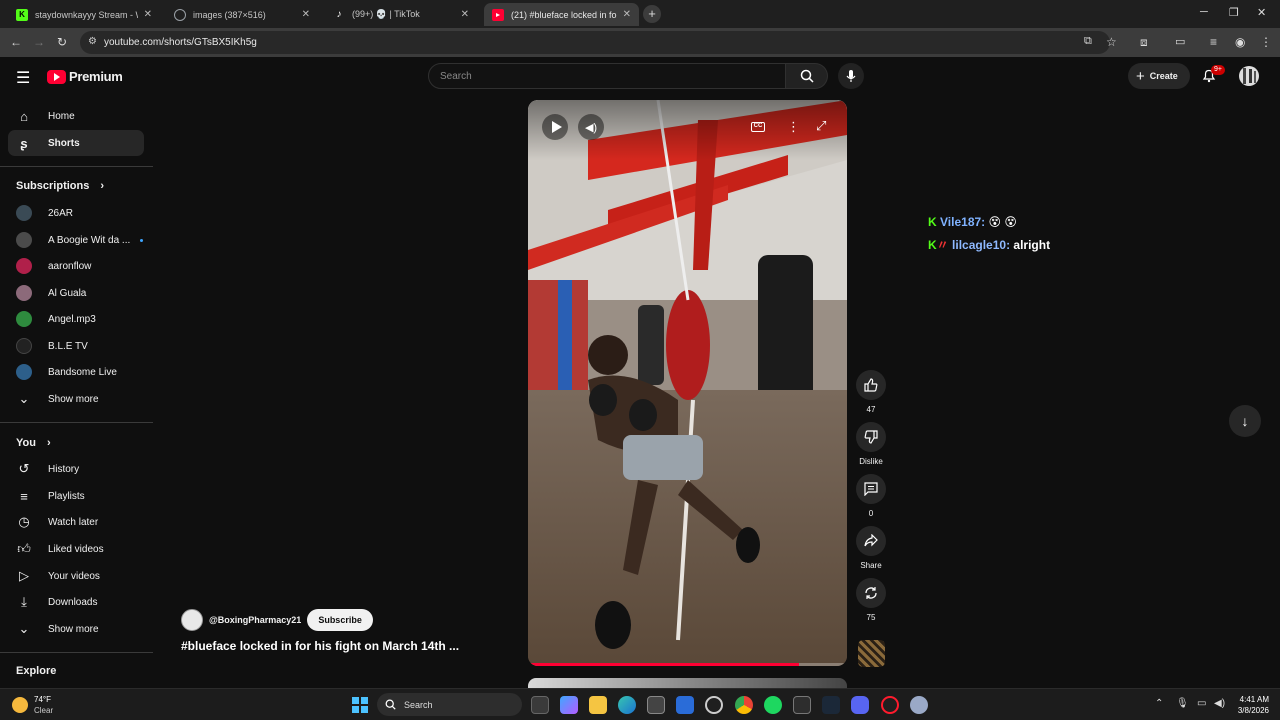  I want to click on clock: 4:41 AM 3/8/2026, so click(1251, 705).